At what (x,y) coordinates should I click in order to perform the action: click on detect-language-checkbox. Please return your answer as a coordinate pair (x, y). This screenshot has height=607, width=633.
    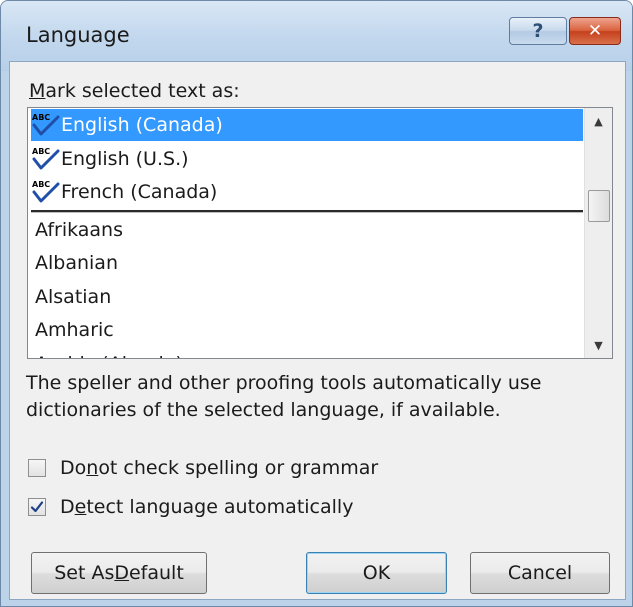
    Looking at the image, I should click on (37, 507).